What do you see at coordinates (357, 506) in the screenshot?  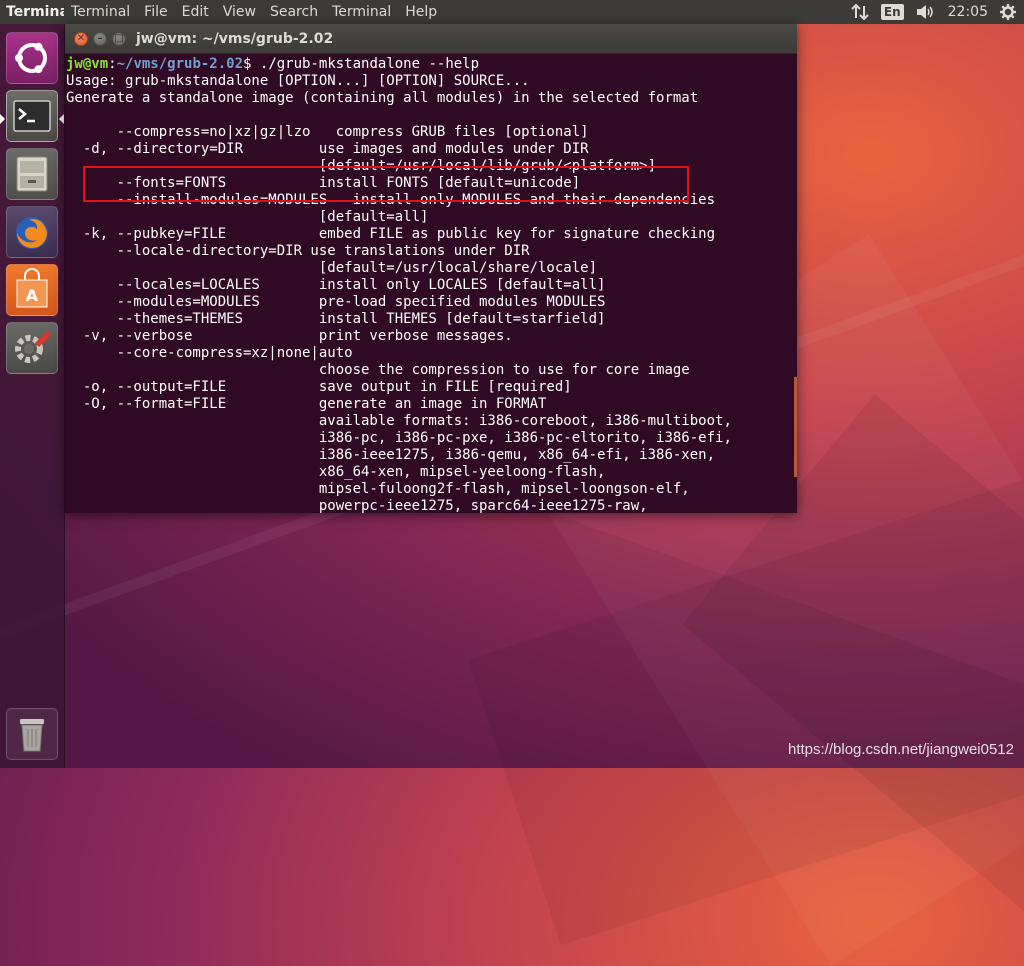 I see `output-line: powerpc-ieee1275, sparc64-ieee1275-raw,` at bounding box center [357, 506].